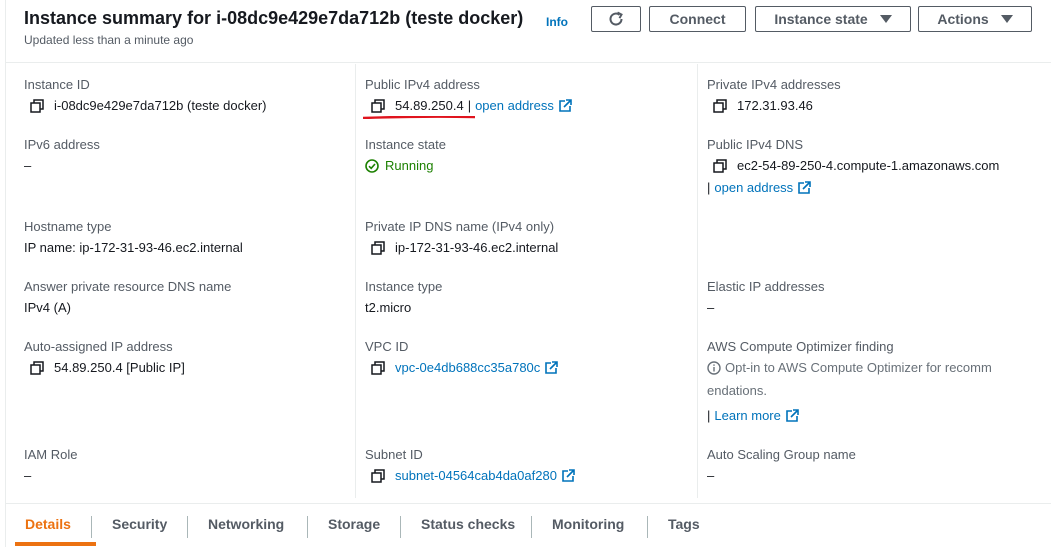 Image resolution: width=1051 pixels, height=548 pixels. Describe the element at coordinates (394, 455) in the screenshot. I see `subnet-id-field: Subnet ID` at that location.